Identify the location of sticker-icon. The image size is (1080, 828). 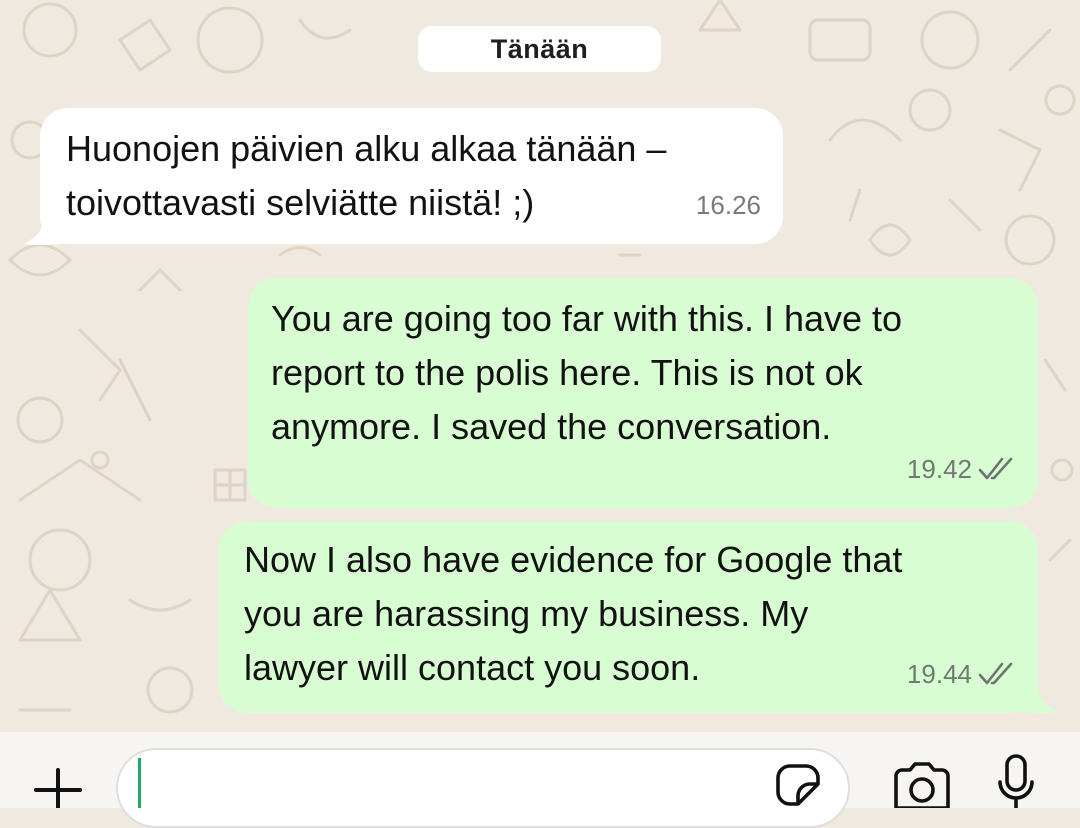
(798, 785).